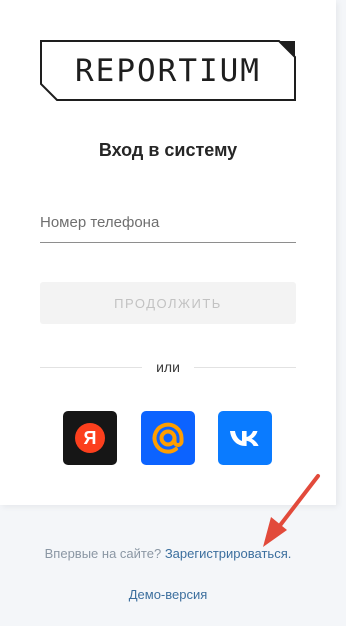 The width and height of the screenshot is (346, 626). What do you see at coordinates (168, 223) in the screenshot?
I see `phone-input` at bounding box center [168, 223].